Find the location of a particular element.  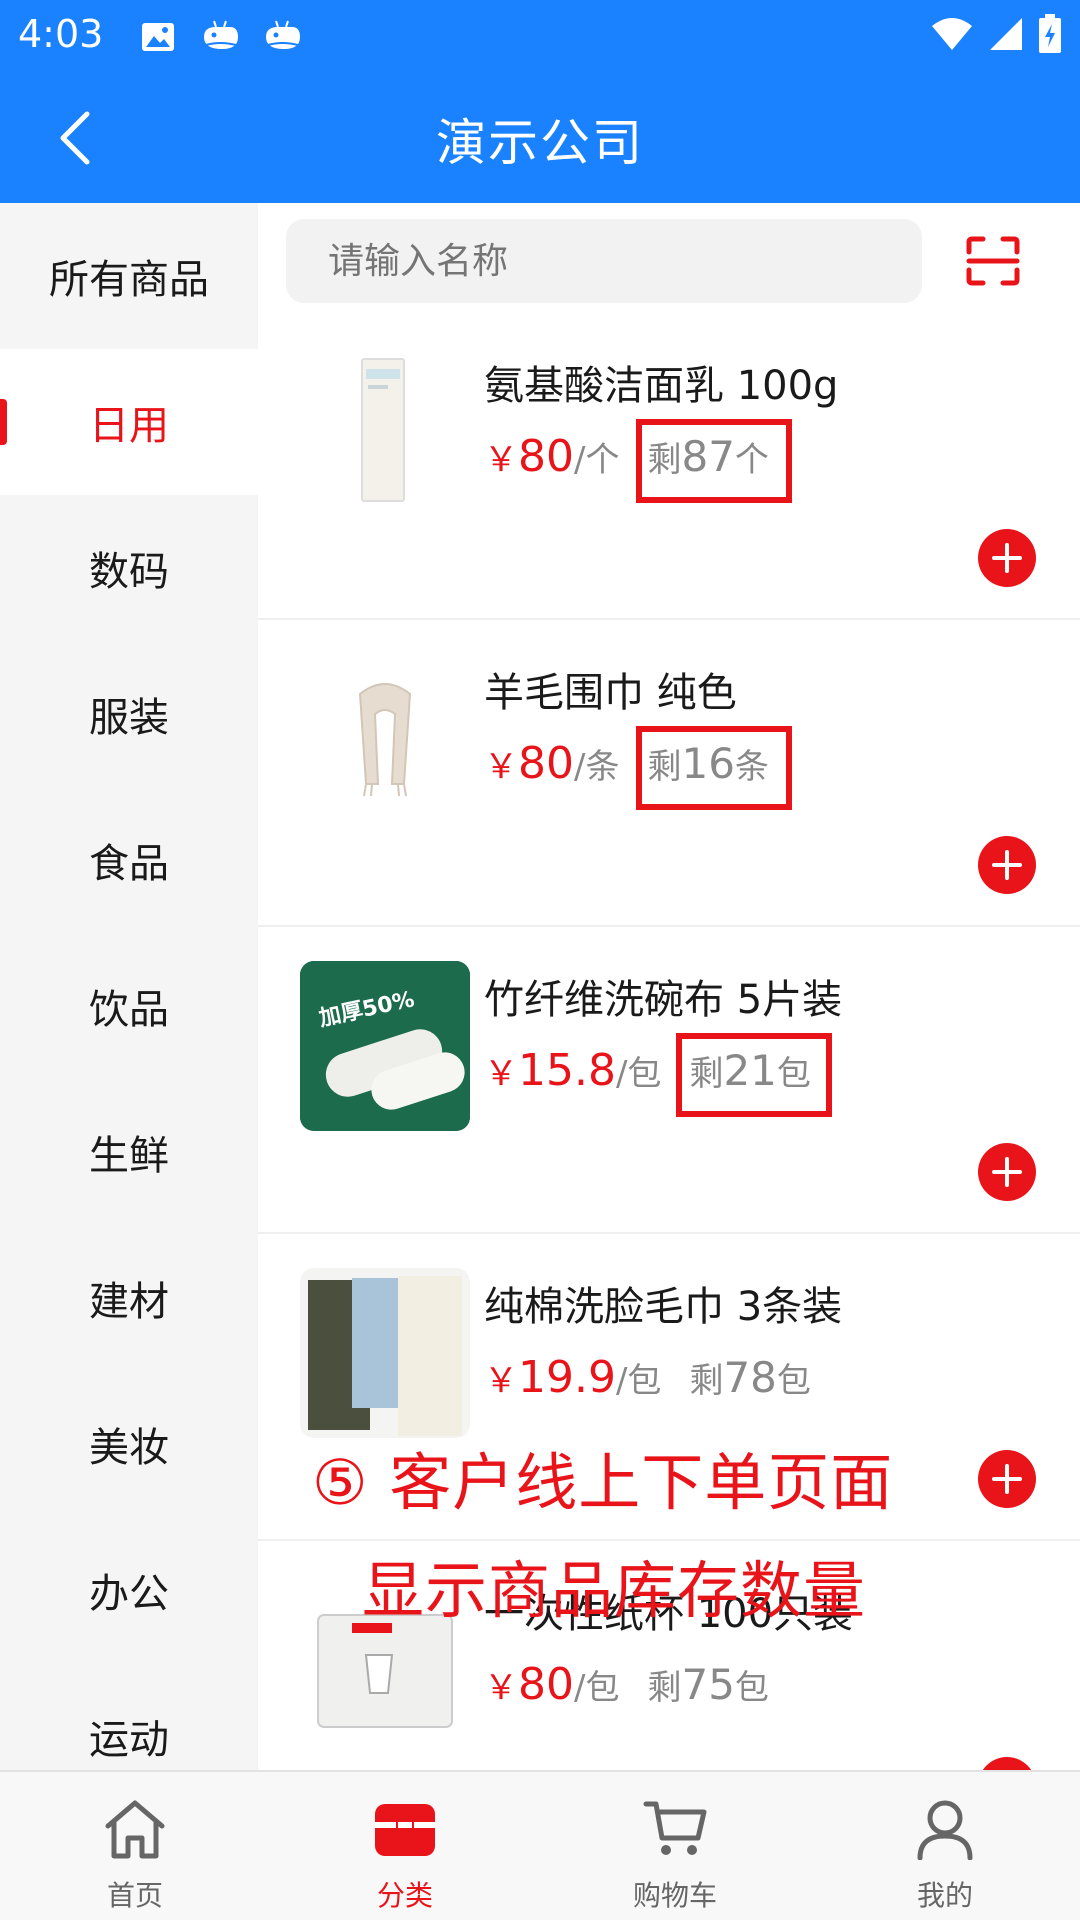

sidebar-item-clothing: 服装 is located at coordinates (129, 714).